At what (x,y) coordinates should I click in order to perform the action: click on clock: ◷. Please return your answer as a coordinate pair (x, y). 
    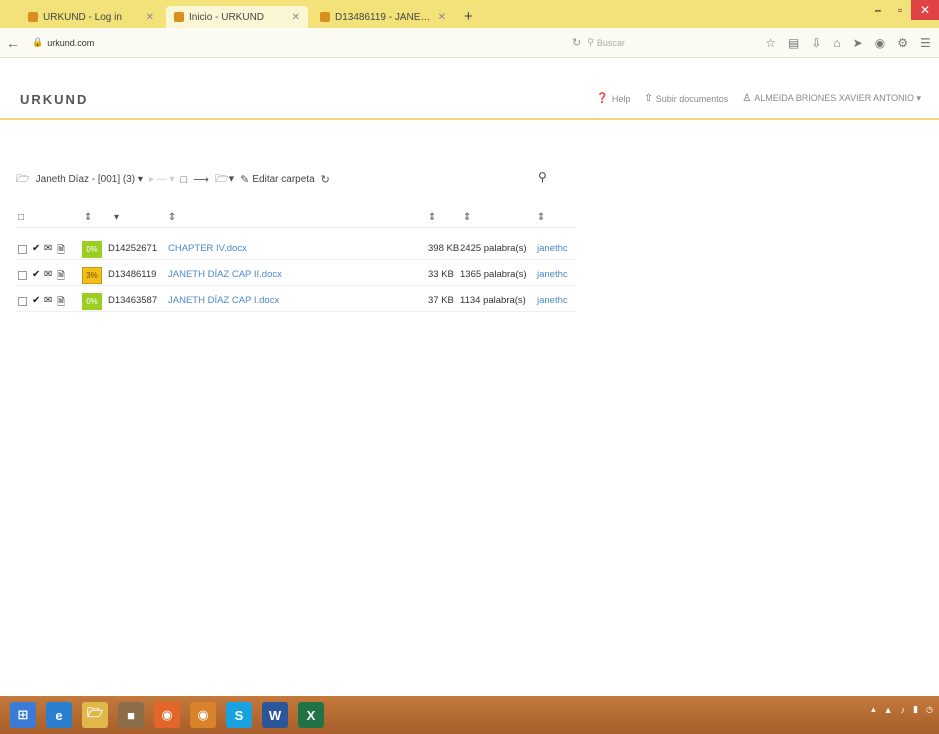
    Looking at the image, I should click on (929, 710).